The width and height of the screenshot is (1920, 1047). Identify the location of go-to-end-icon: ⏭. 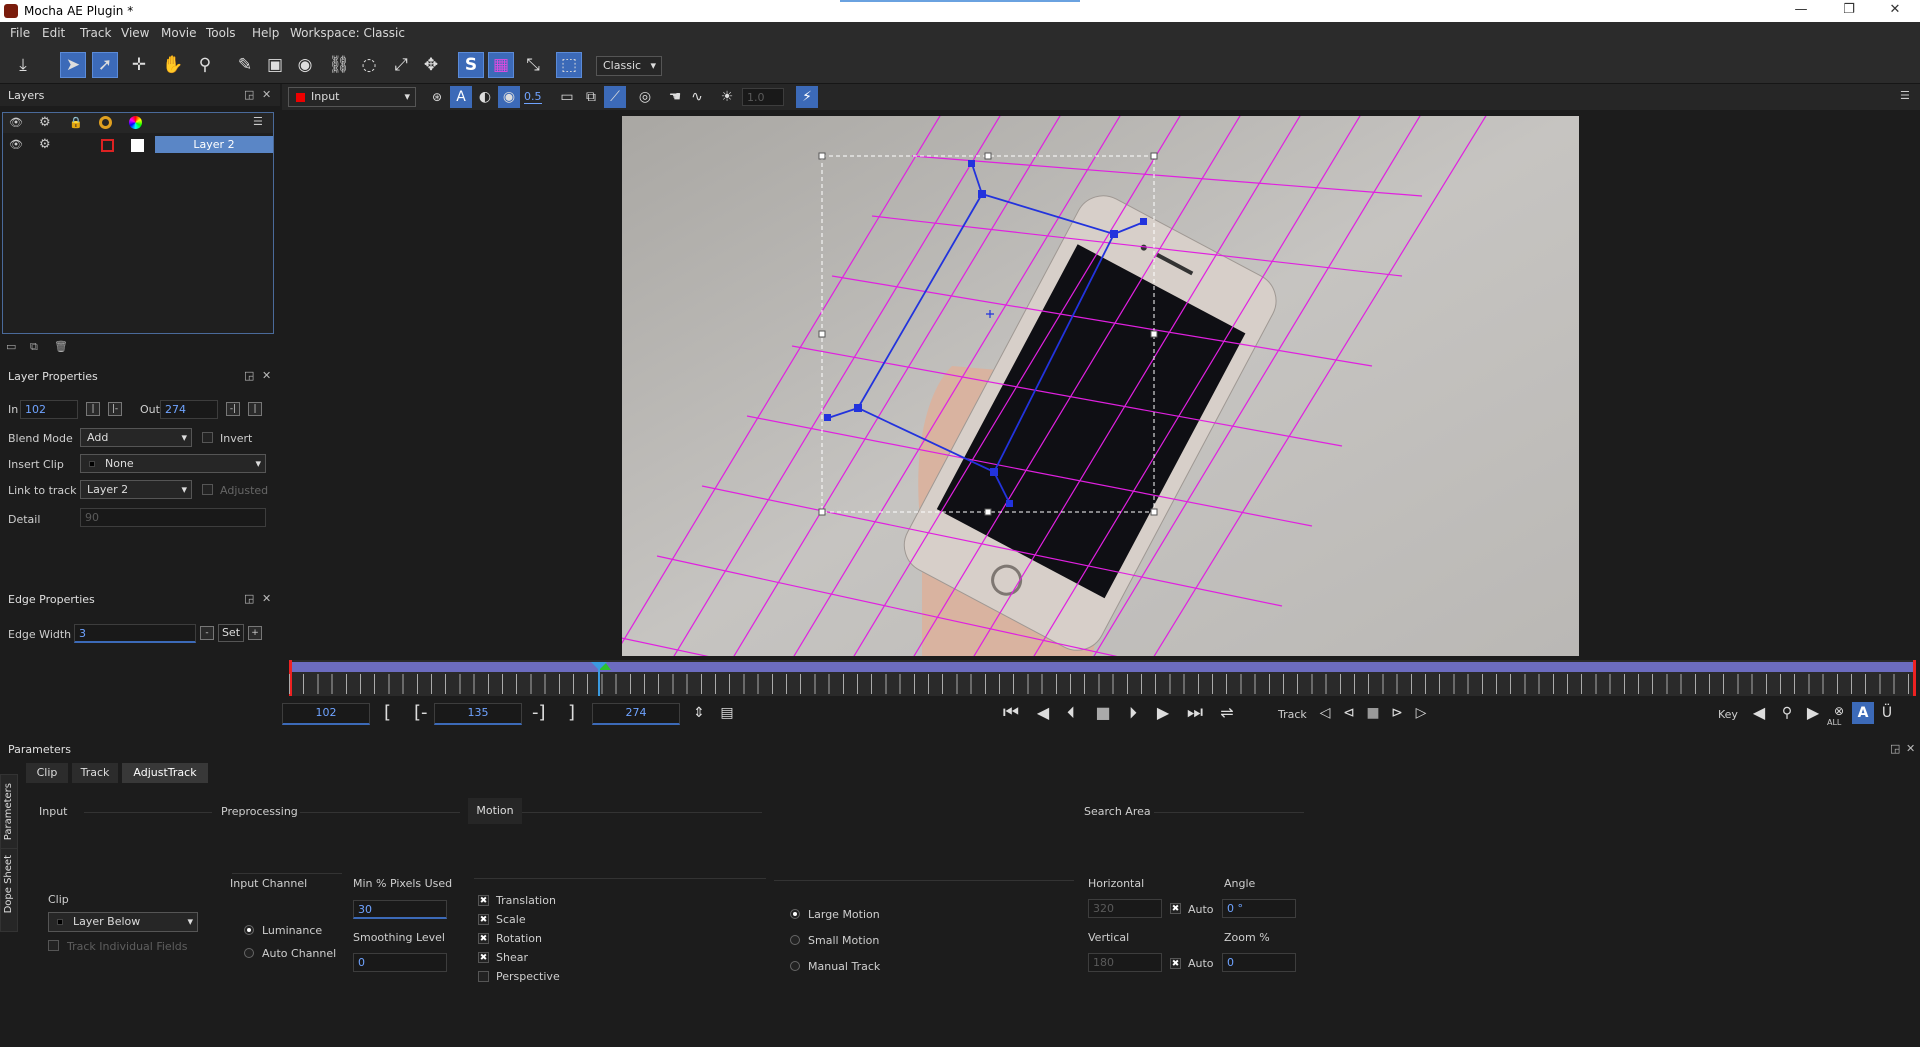
(1195, 713).